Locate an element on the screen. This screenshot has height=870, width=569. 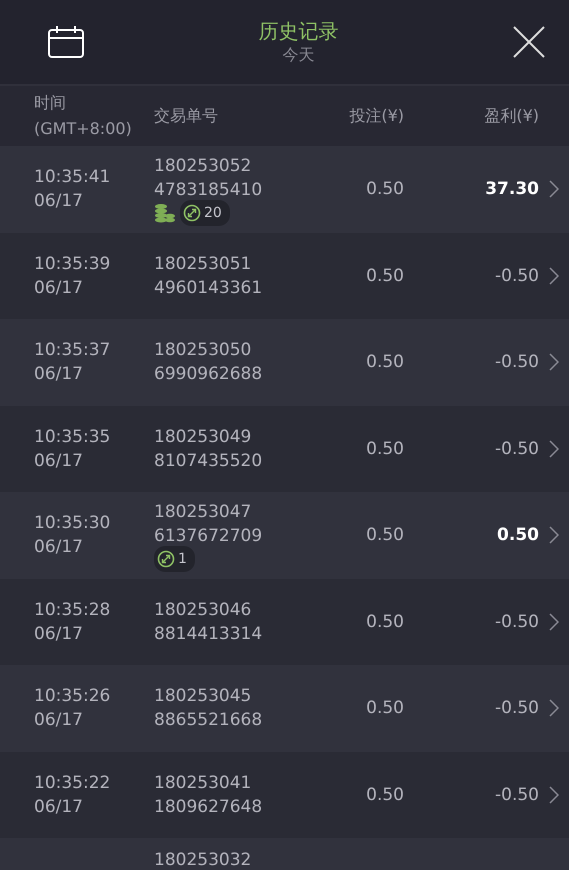
column-header: 投注(¥) is located at coordinates (376, 116).